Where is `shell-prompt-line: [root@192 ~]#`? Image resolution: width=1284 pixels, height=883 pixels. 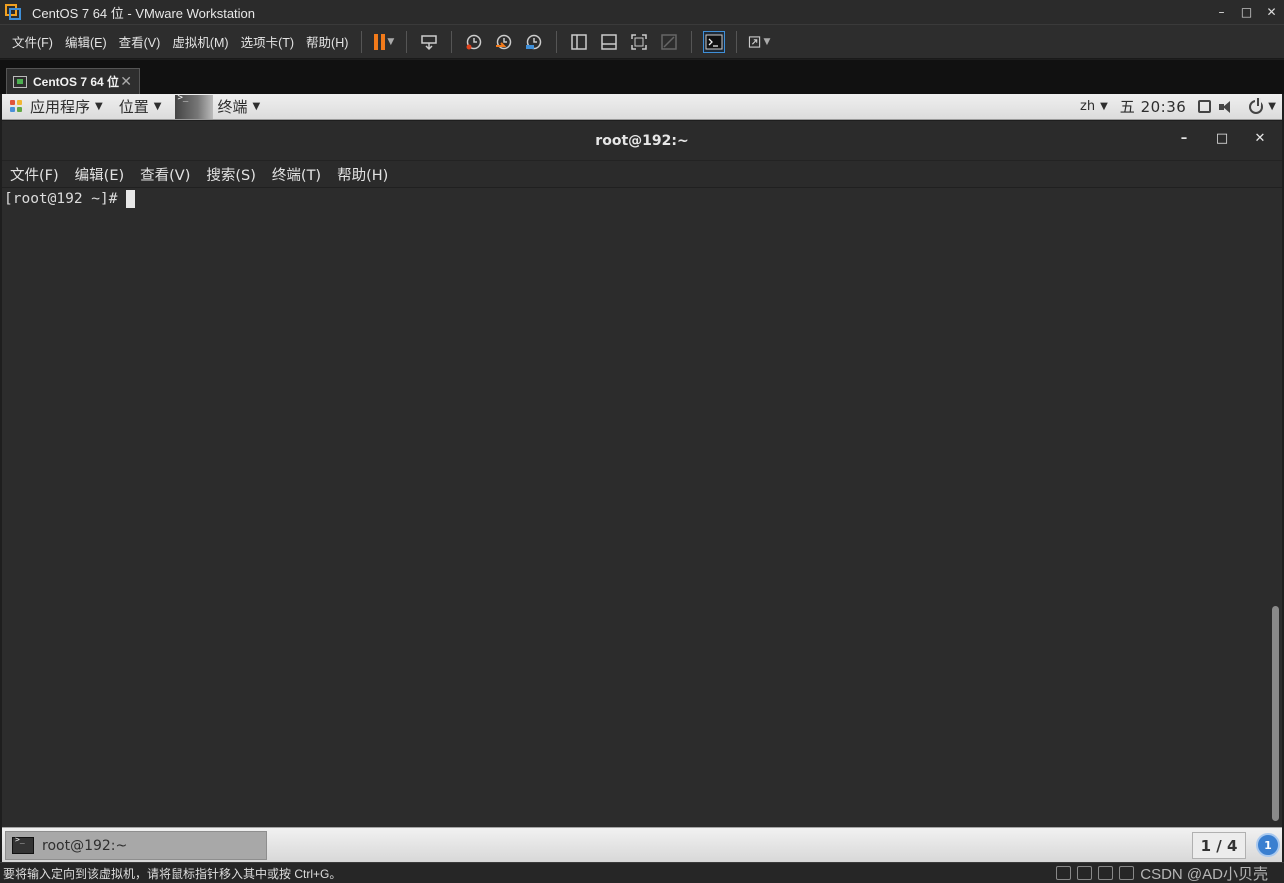
shell-prompt-line: [root@192 ~]# is located at coordinates (69, 199).